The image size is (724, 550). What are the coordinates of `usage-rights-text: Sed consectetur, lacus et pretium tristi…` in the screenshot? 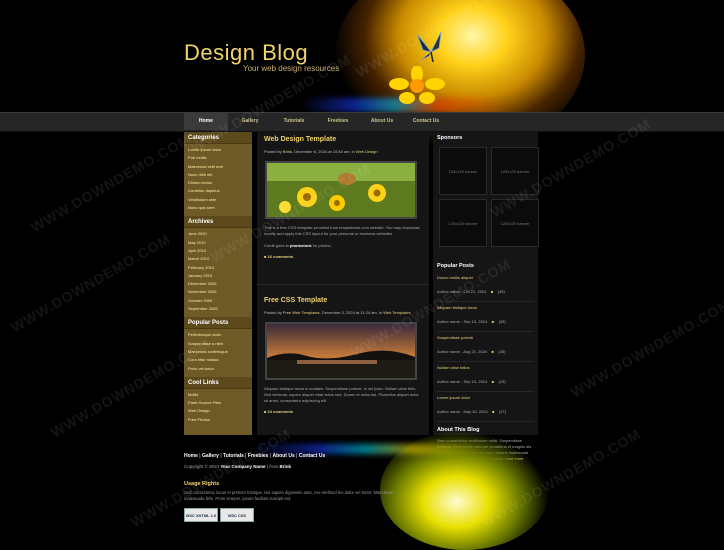 It's located at (288, 495).